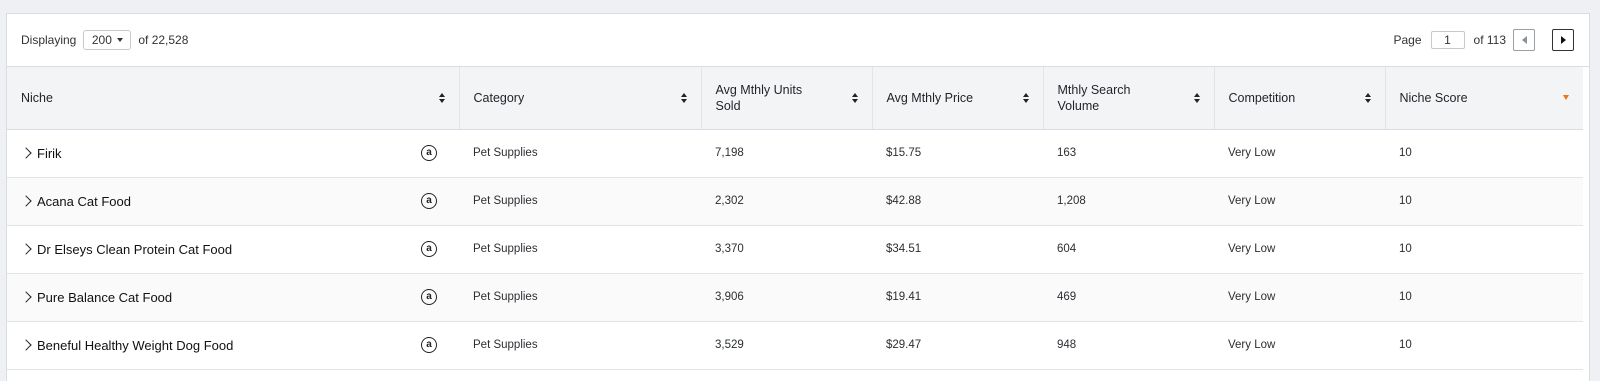  Describe the element at coordinates (233, 201) in the screenshot. I see `niche-cell: Acana Cat Food a` at that location.